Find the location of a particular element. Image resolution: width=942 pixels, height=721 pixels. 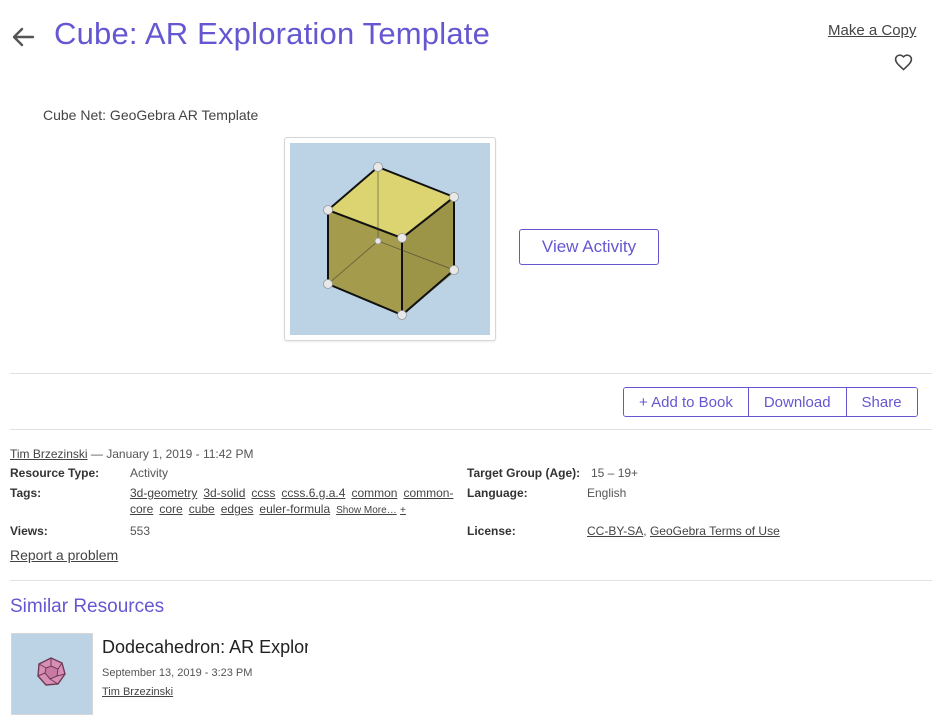

license-terms-link: GeoGebra Terms of Use is located at coordinates (715, 531).